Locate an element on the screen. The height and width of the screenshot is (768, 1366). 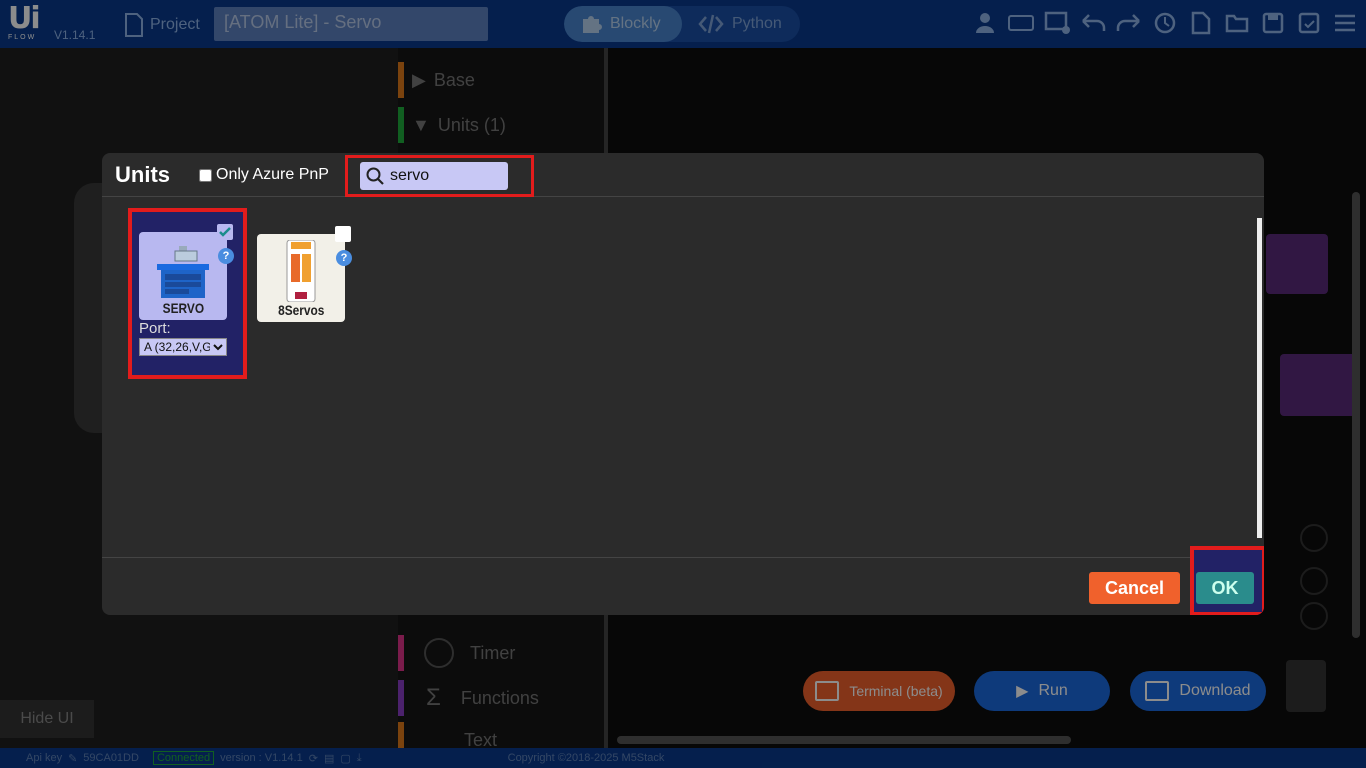
servo-unit-image: SERVO is located at coordinates (183, 276).